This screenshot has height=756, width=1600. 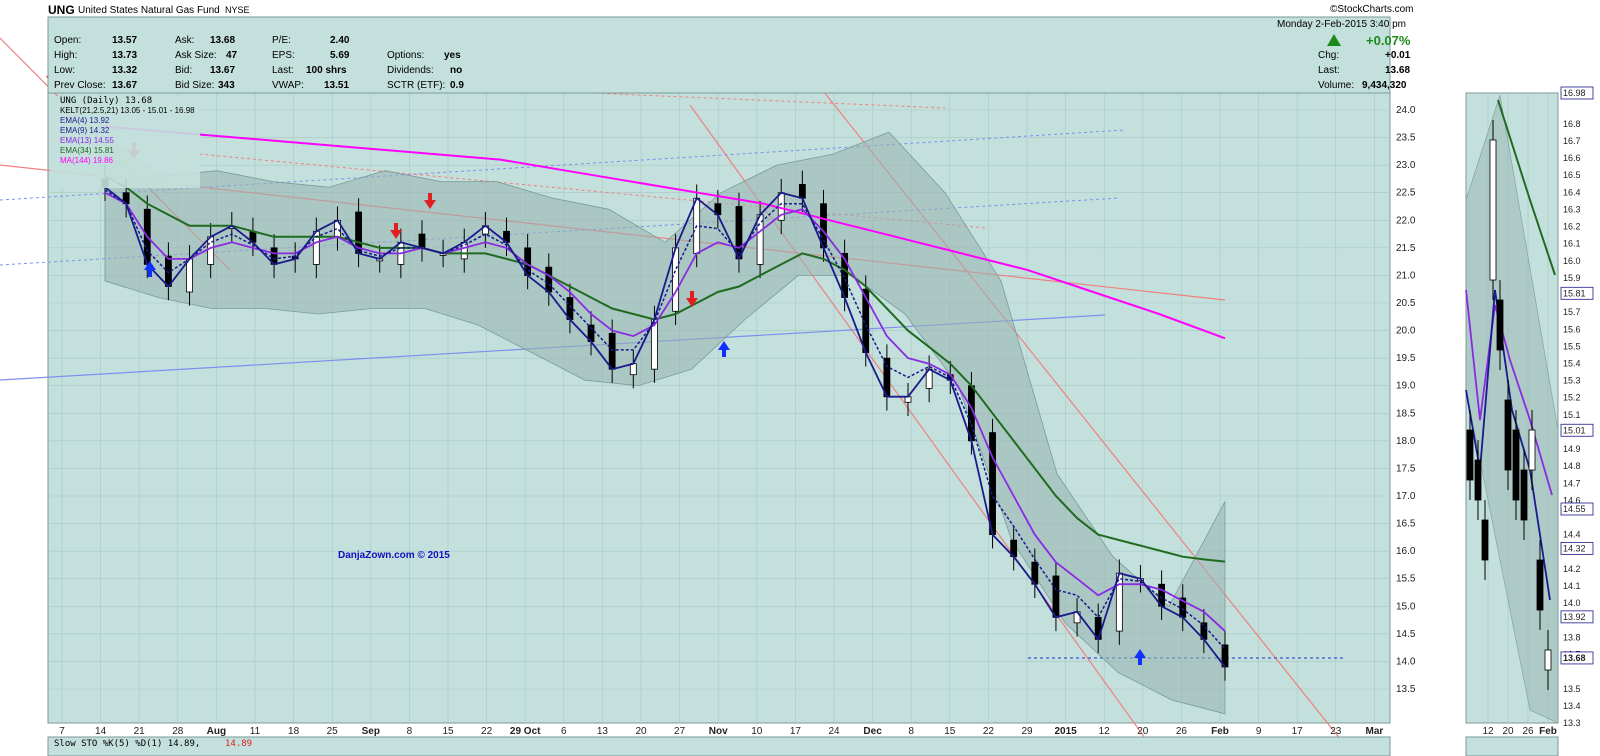 What do you see at coordinates (1406, 441) in the screenshot?
I see `y-tick-label: 18.0` at bounding box center [1406, 441].